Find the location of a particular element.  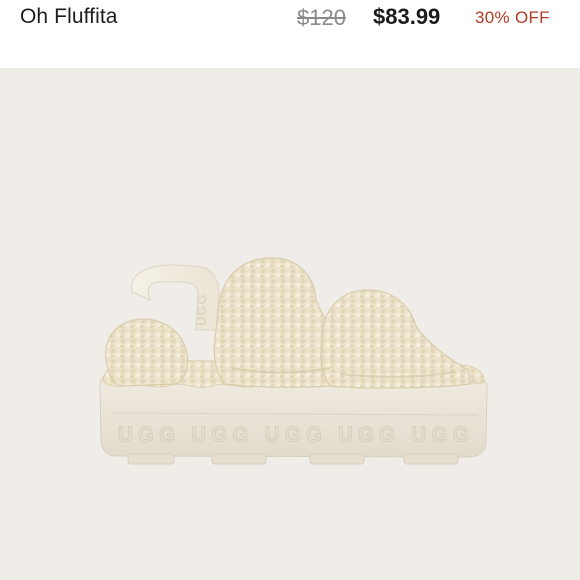

product-title: Oh Fluffita is located at coordinates (69, 16).